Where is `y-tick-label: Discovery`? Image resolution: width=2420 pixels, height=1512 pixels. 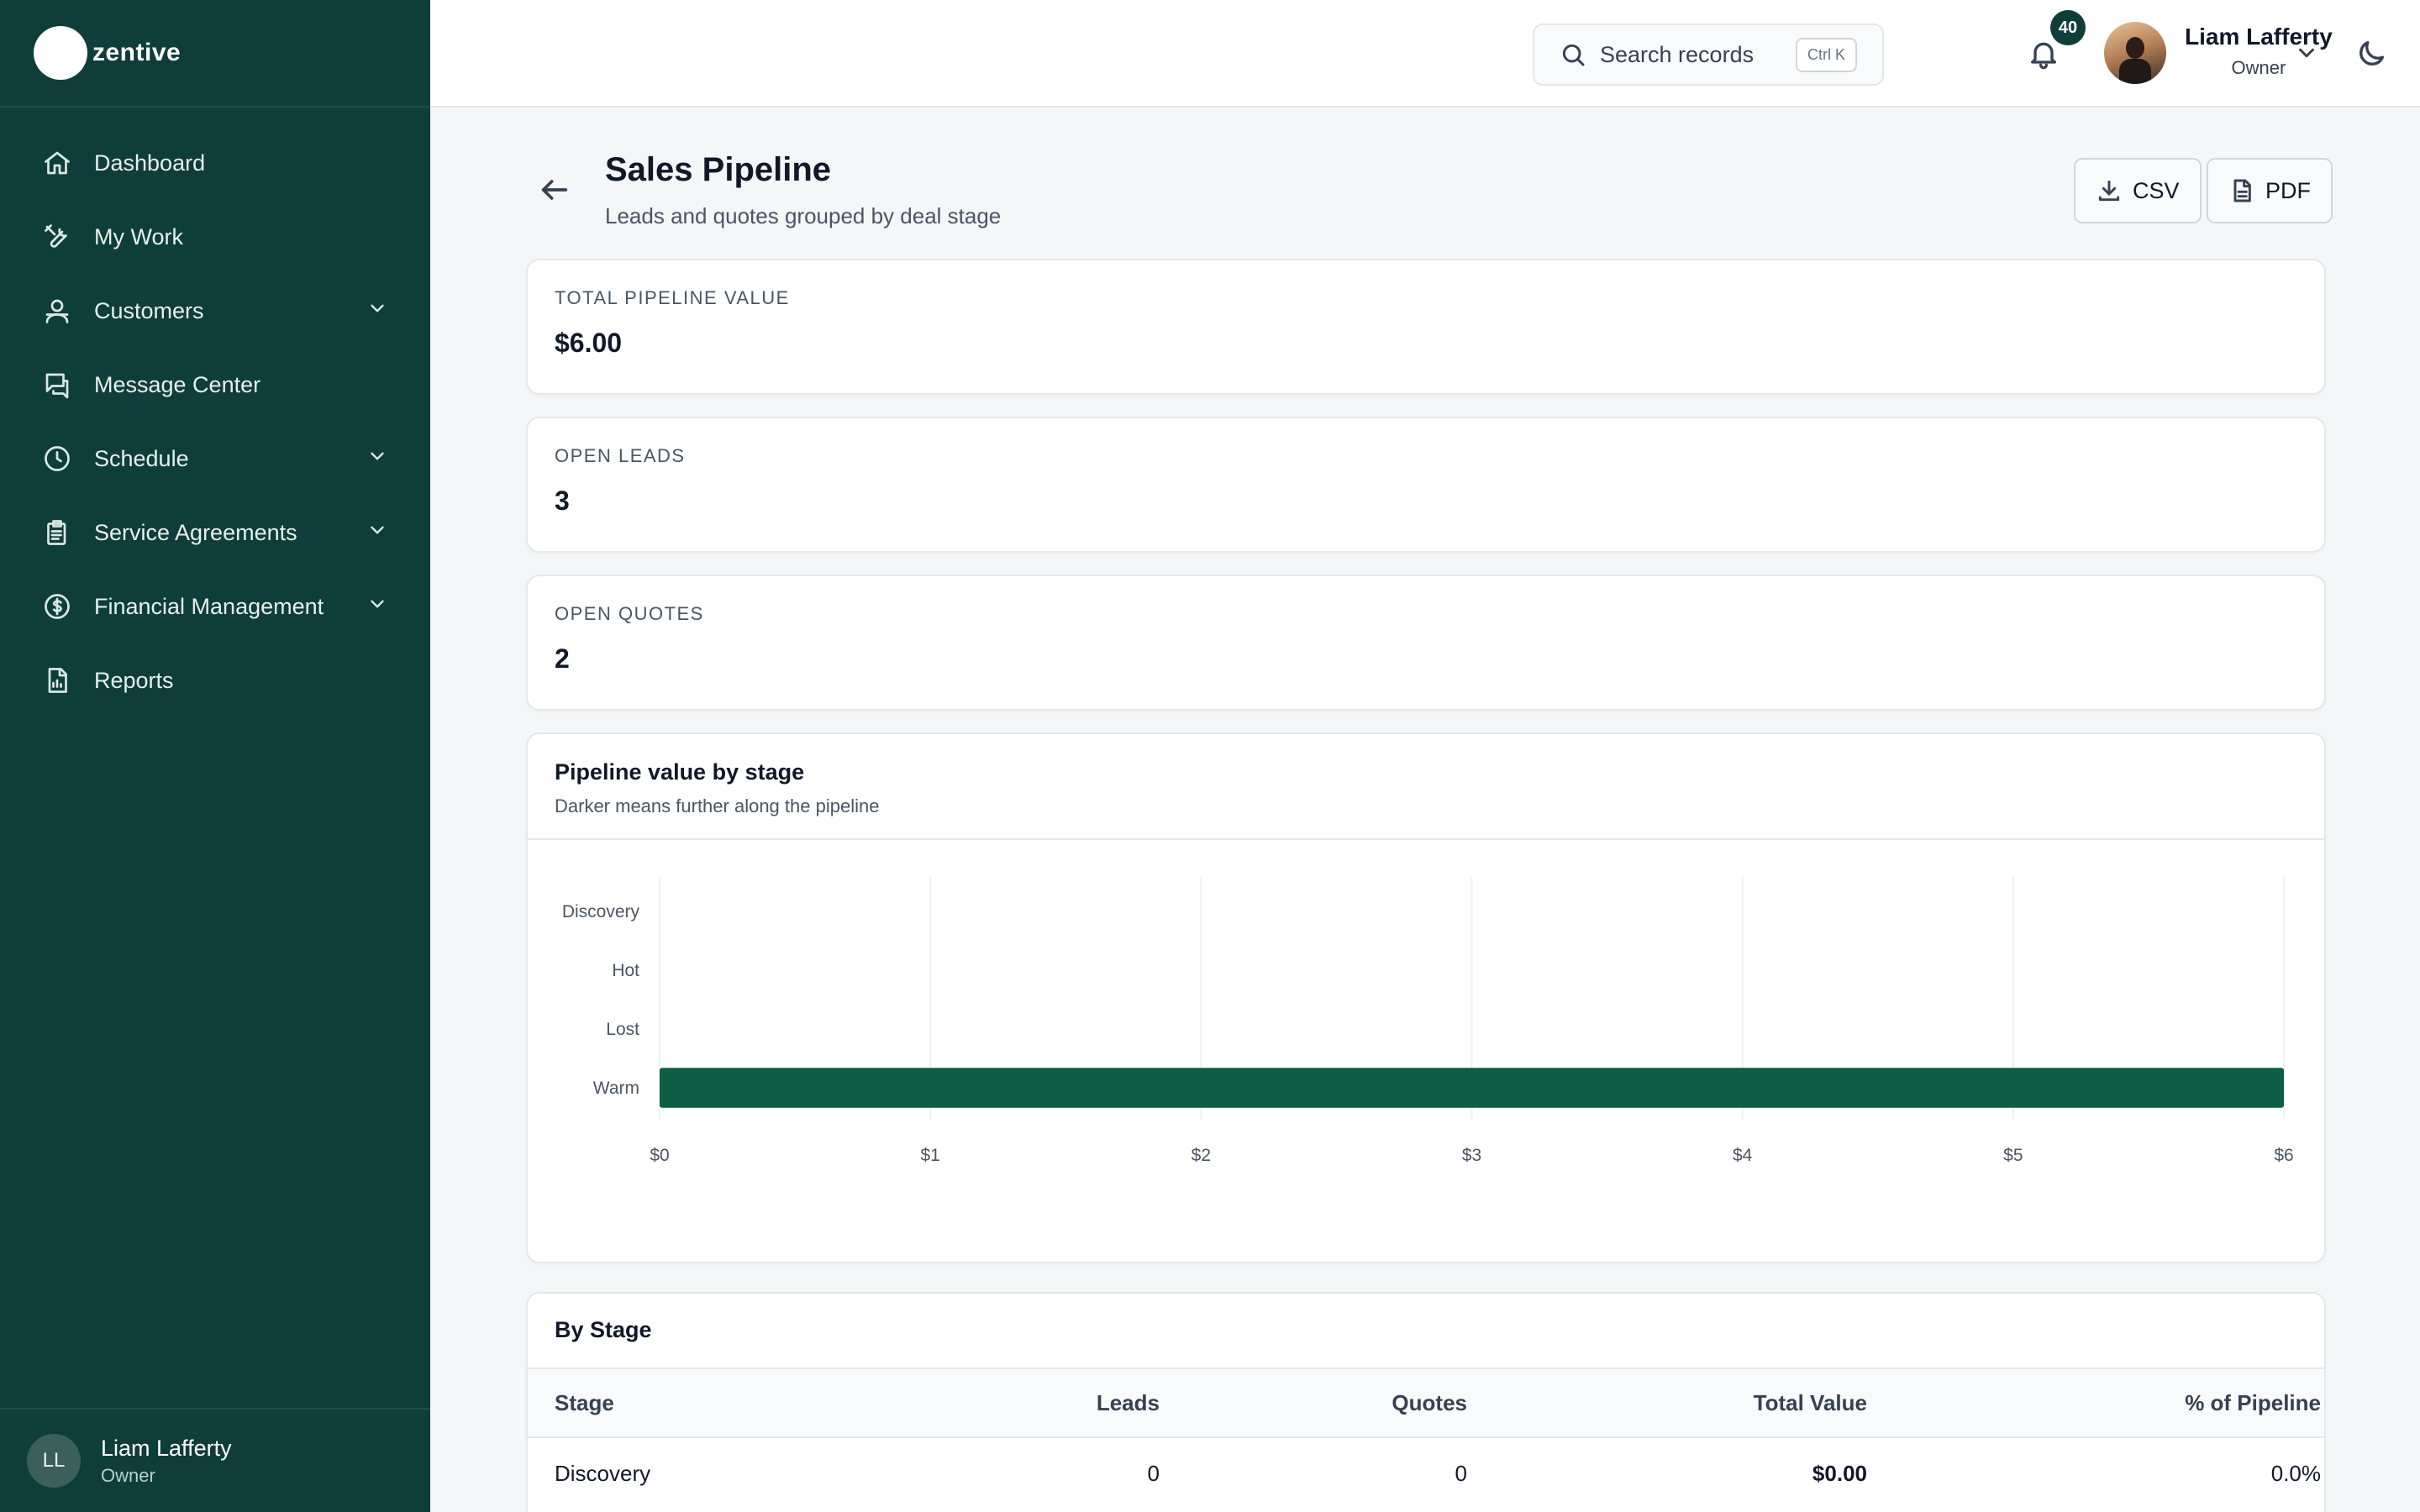 y-tick-label: Discovery is located at coordinates (601, 911).